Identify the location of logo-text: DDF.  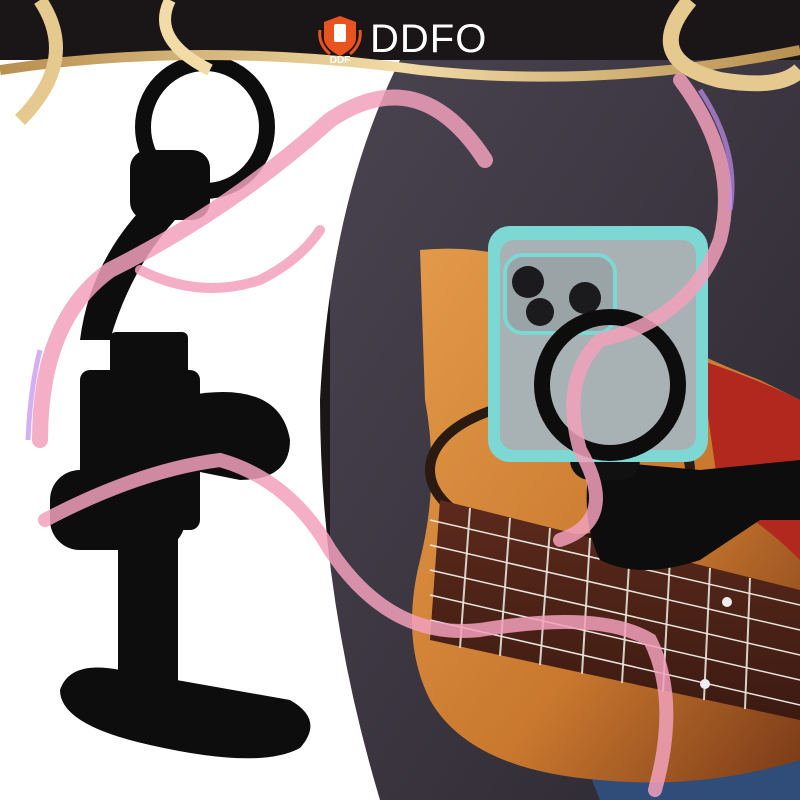
(340, 59).